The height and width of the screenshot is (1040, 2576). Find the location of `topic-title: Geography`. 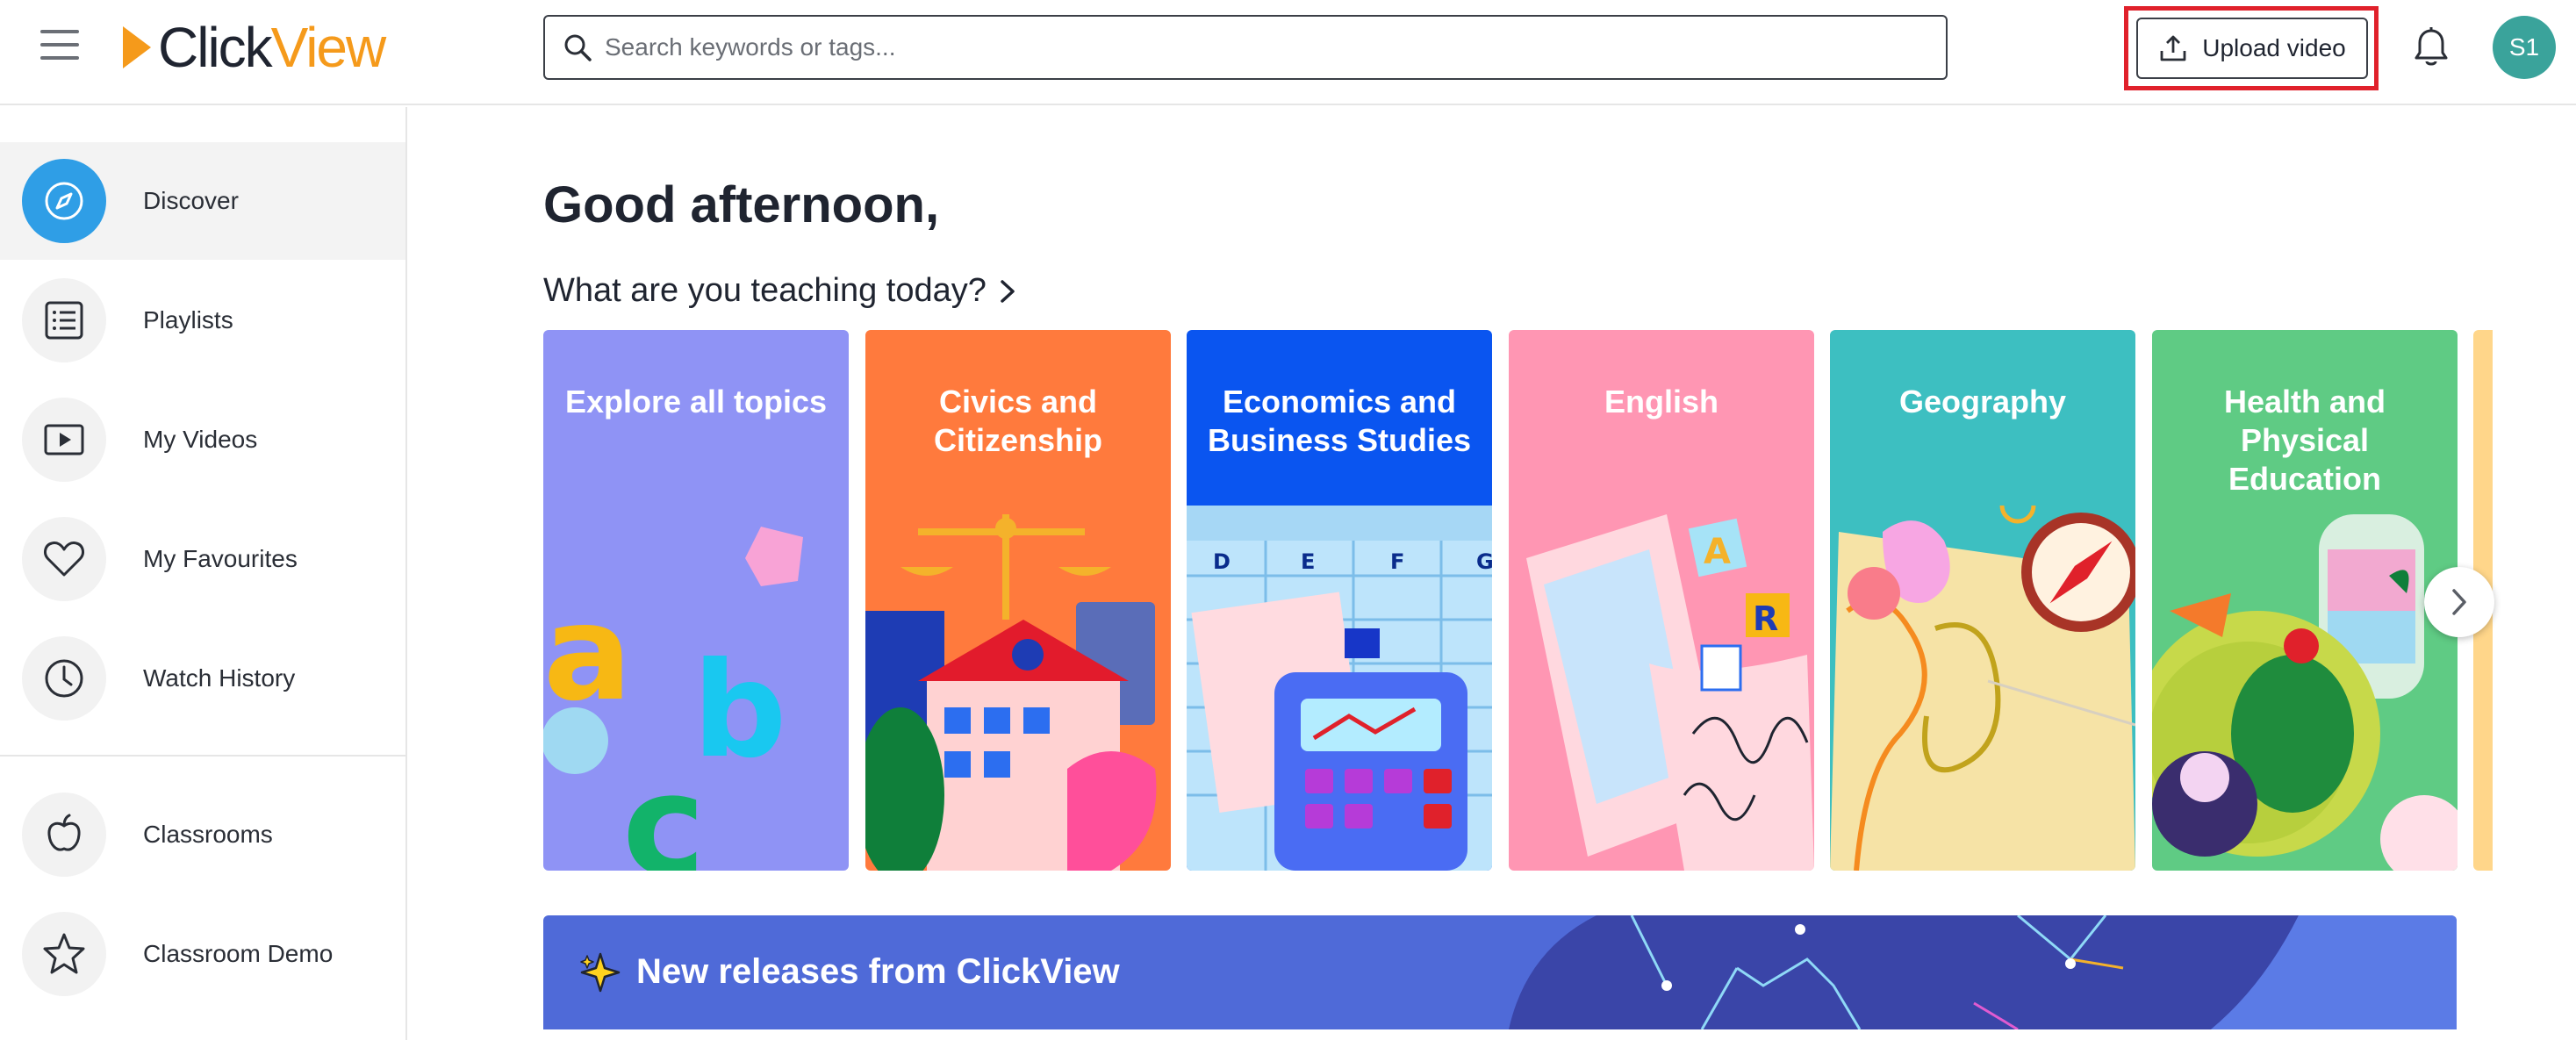

topic-title: Geography is located at coordinates (1982, 402).